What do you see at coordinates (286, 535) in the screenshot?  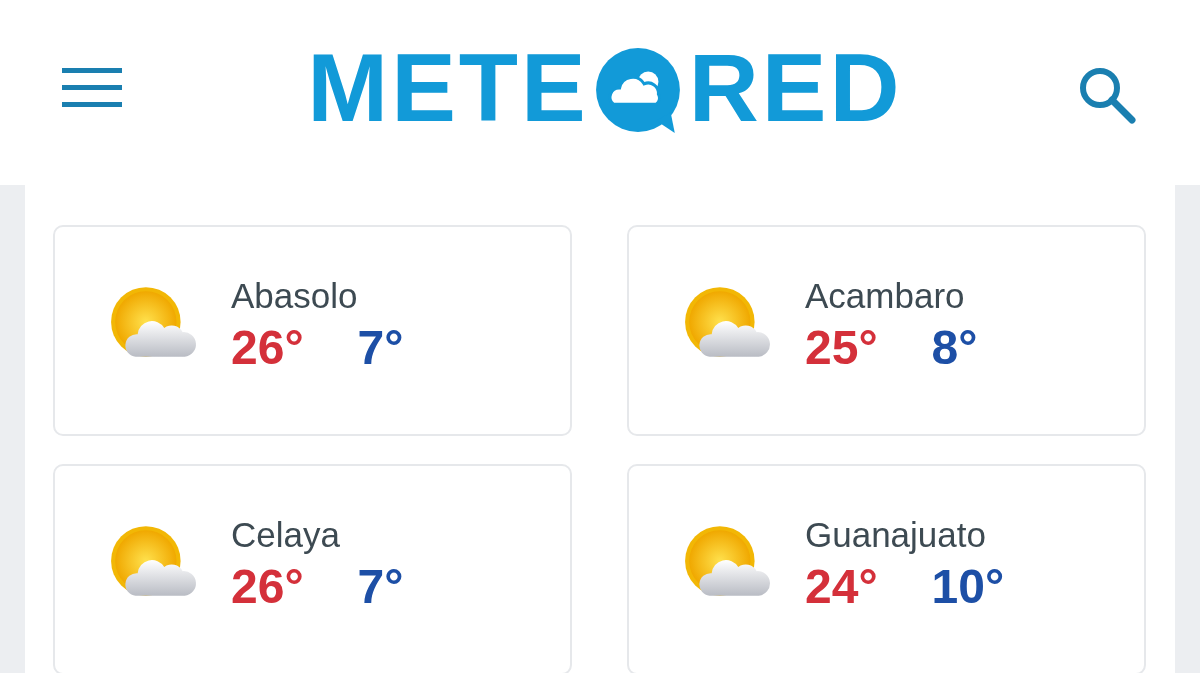 I see `city-name: Celaya` at bounding box center [286, 535].